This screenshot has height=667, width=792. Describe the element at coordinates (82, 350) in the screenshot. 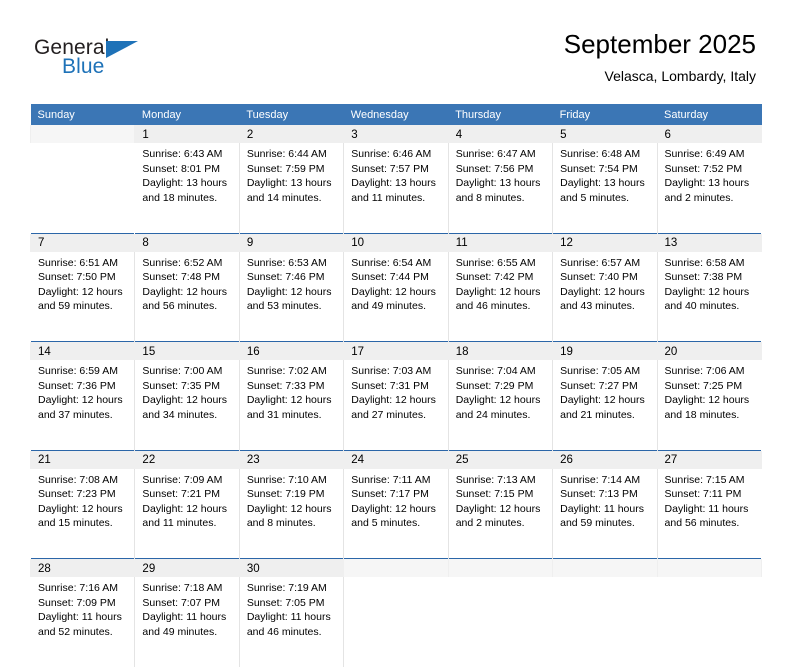

I see `day-number: 14` at that location.